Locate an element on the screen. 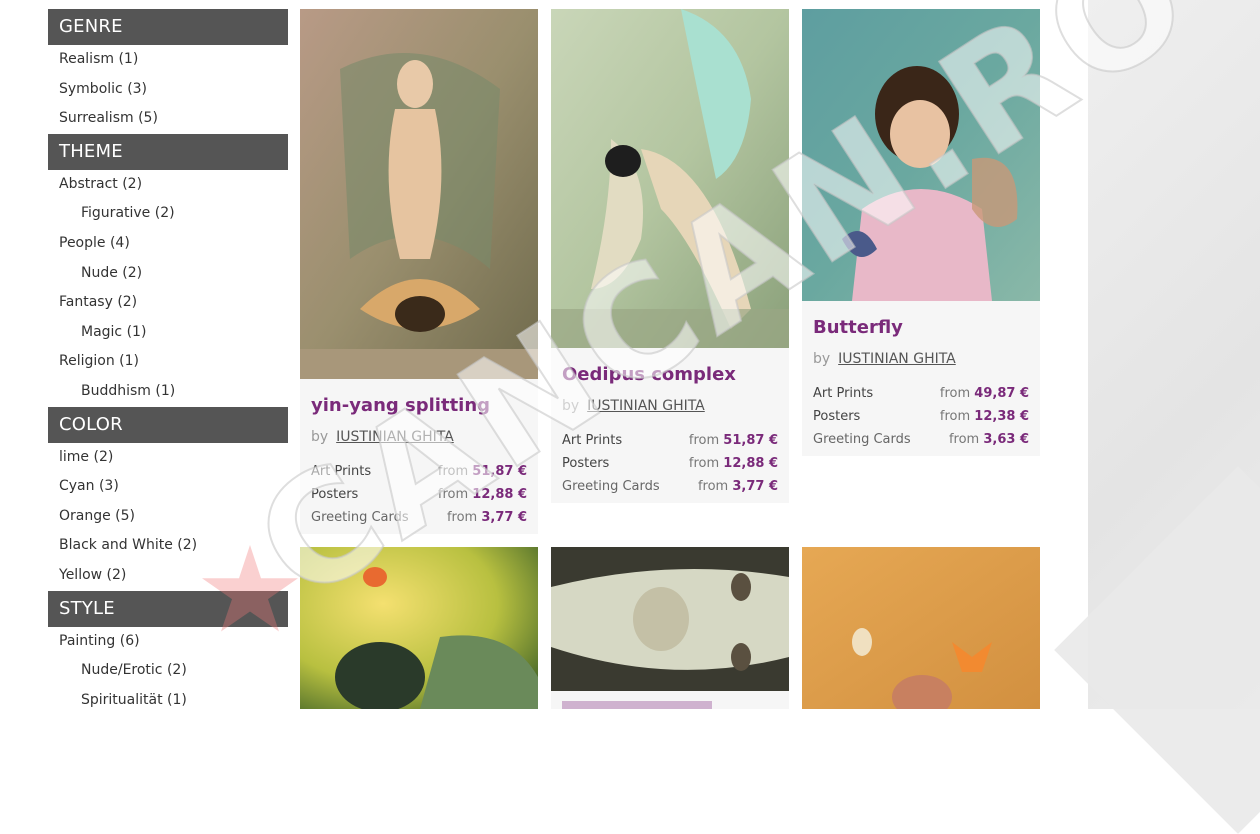 The width and height of the screenshot is (1260, 834). filter-item: Realism (1) is located at coordinates (168, 60).